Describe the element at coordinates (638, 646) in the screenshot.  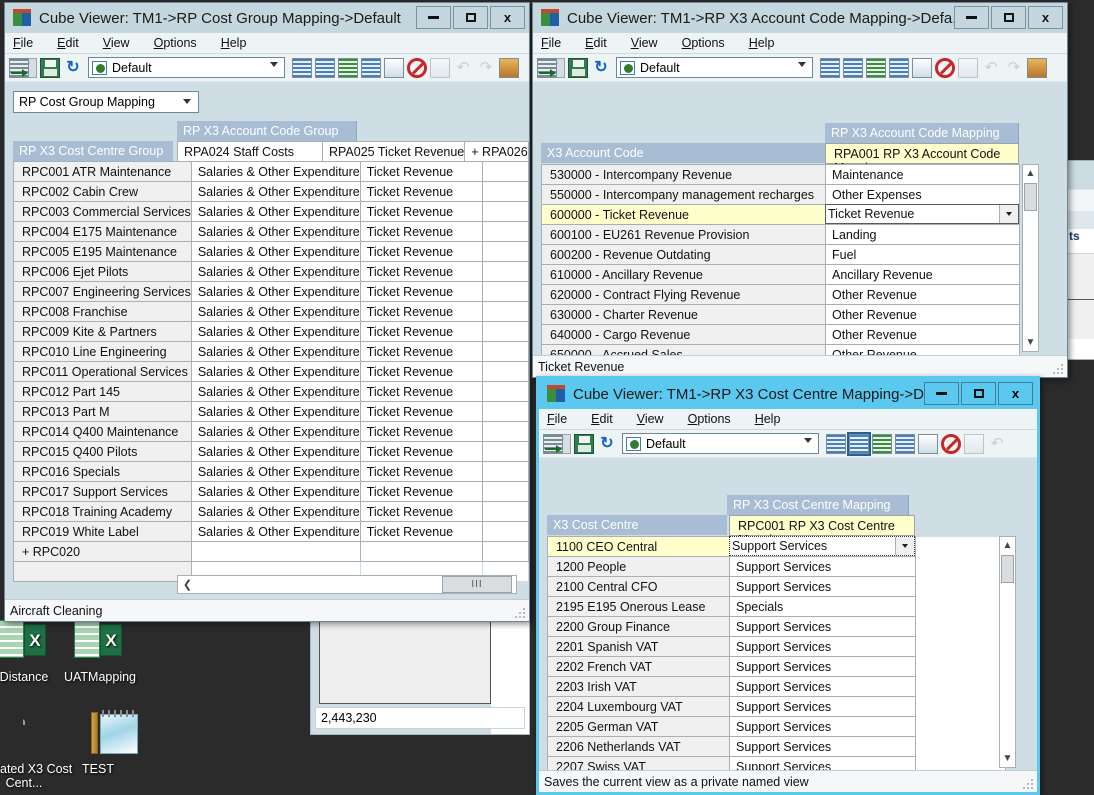
I see `row-header: 2201 Spanish VAT` at that location.